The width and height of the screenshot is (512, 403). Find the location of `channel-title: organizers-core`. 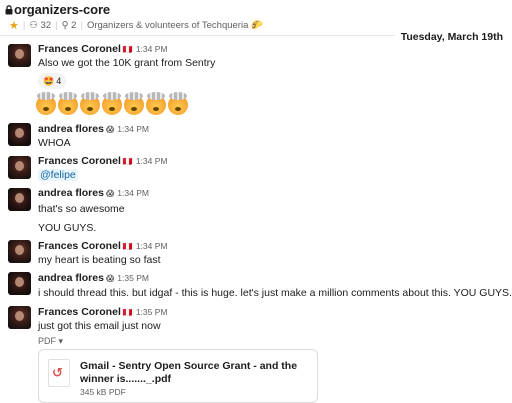

channel-title: organizers-core is located at coordinates (57, 9).